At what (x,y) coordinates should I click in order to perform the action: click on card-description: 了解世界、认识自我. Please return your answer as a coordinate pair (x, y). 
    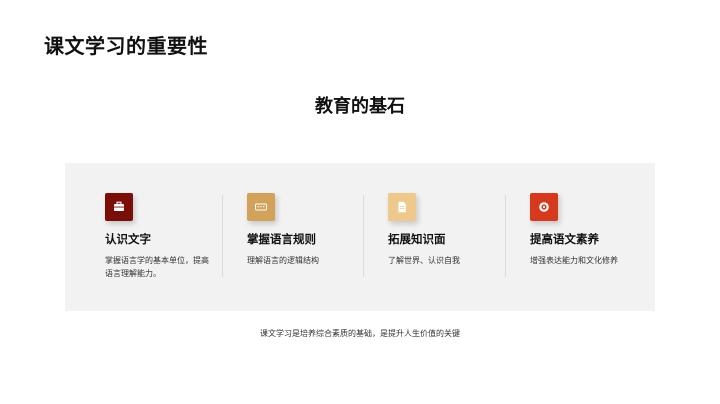
    Looking at the image, I should click on (424, 260).